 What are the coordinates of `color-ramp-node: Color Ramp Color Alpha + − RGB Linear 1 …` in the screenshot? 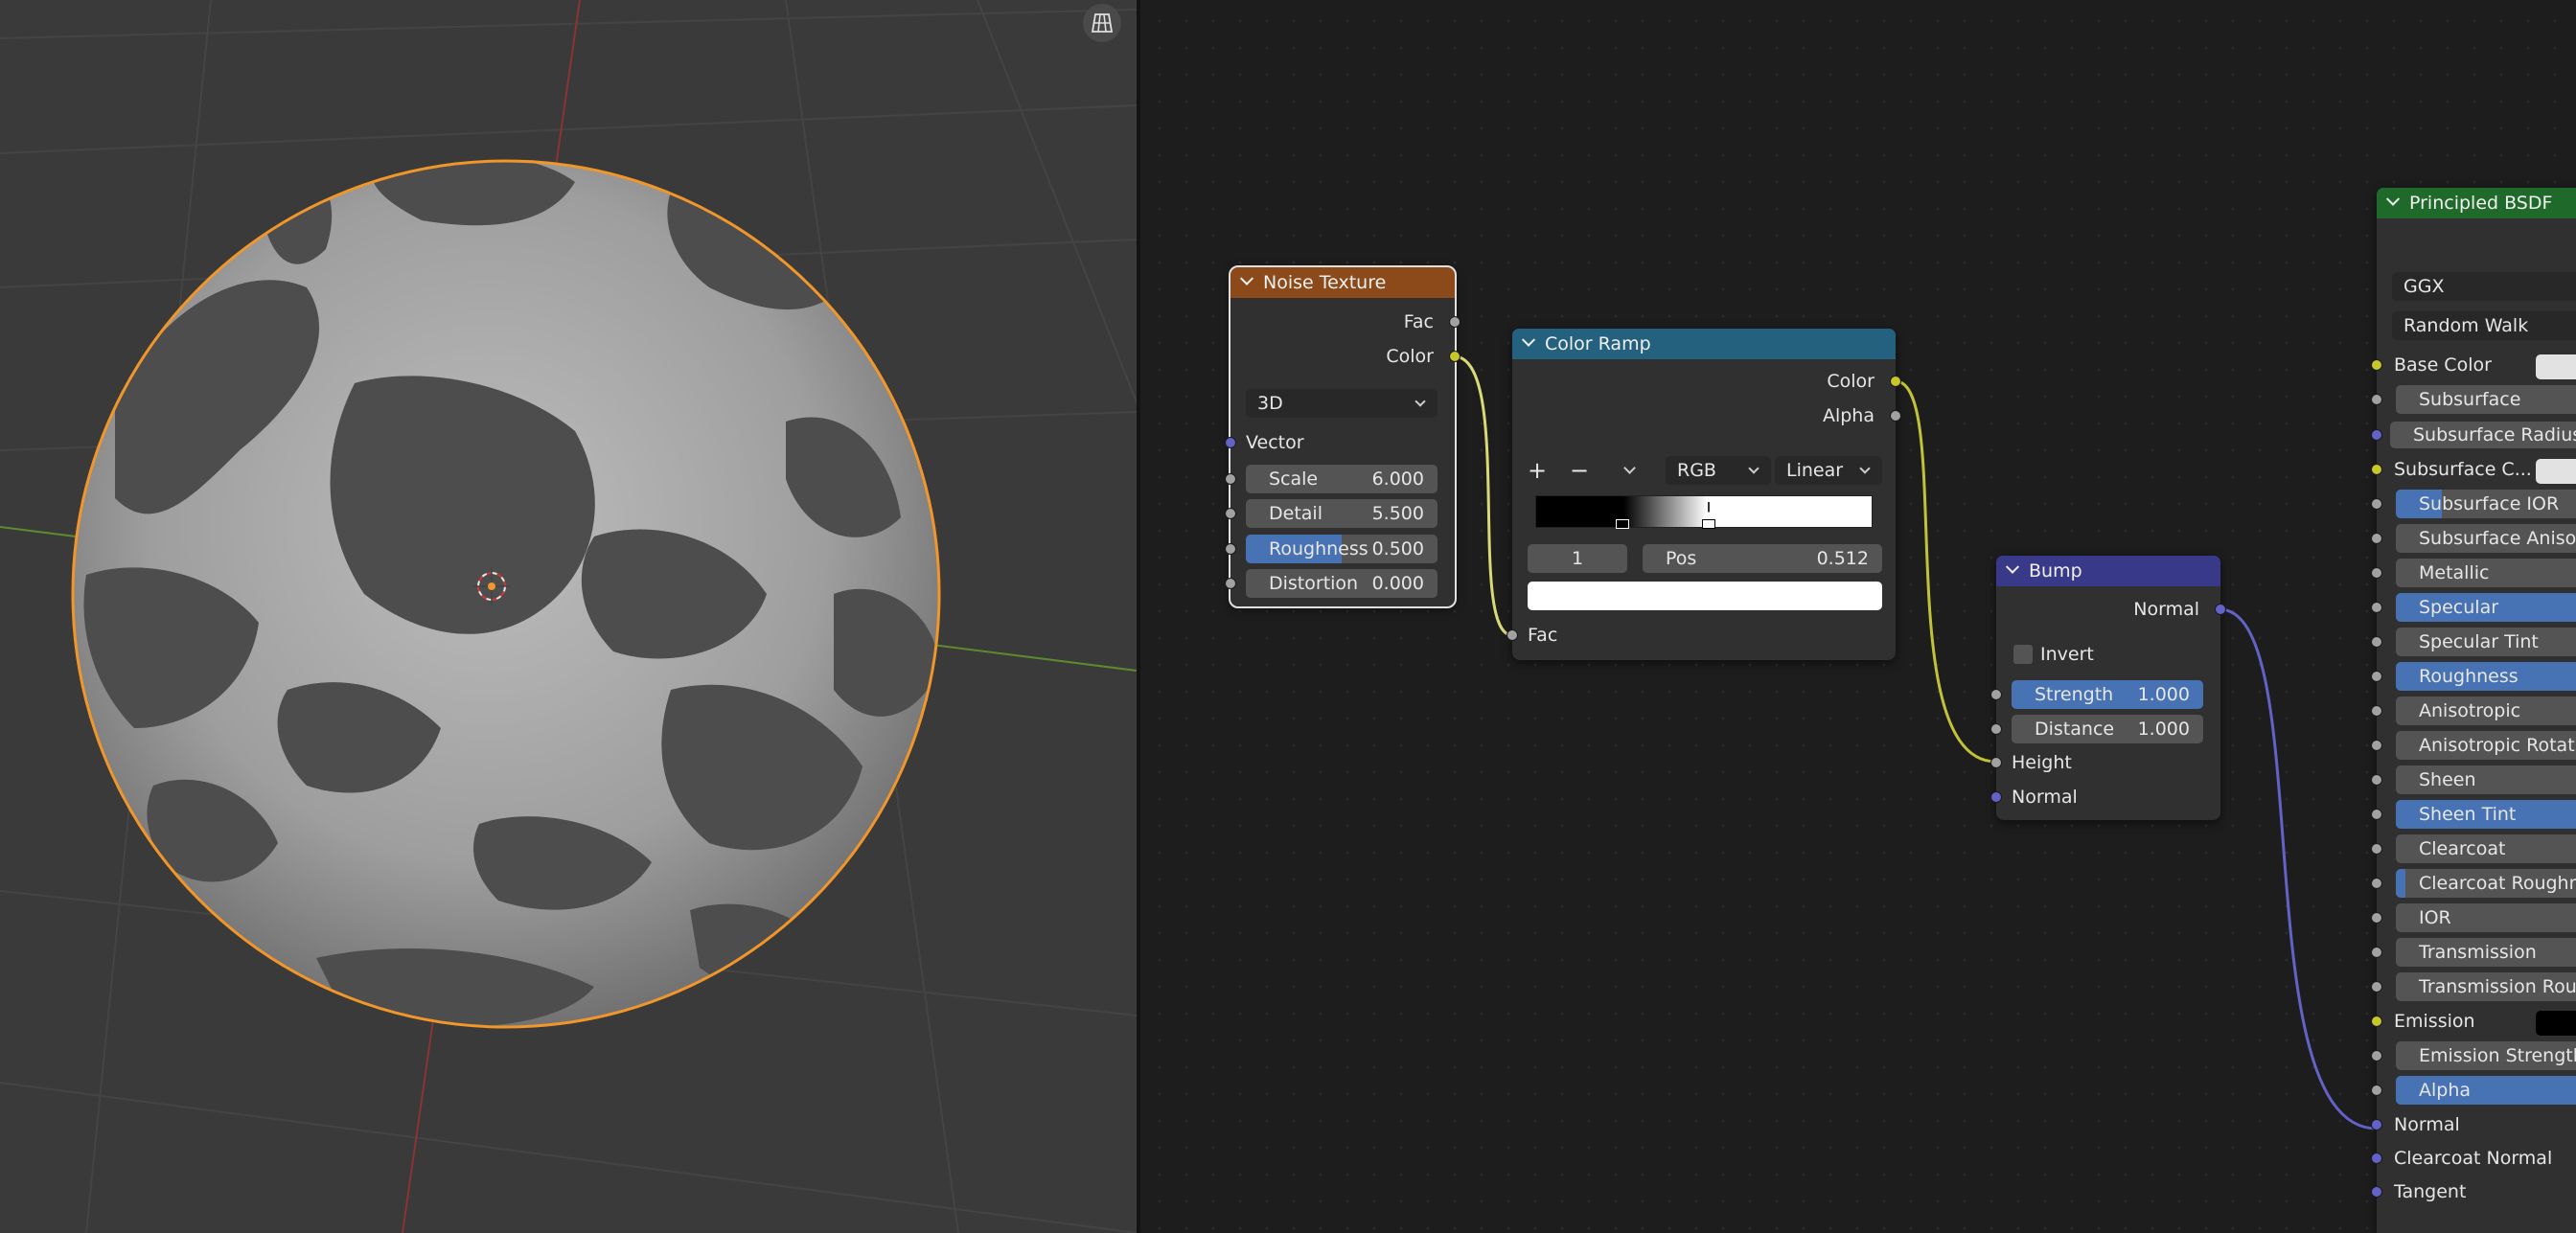 It's located at (1703, 494).